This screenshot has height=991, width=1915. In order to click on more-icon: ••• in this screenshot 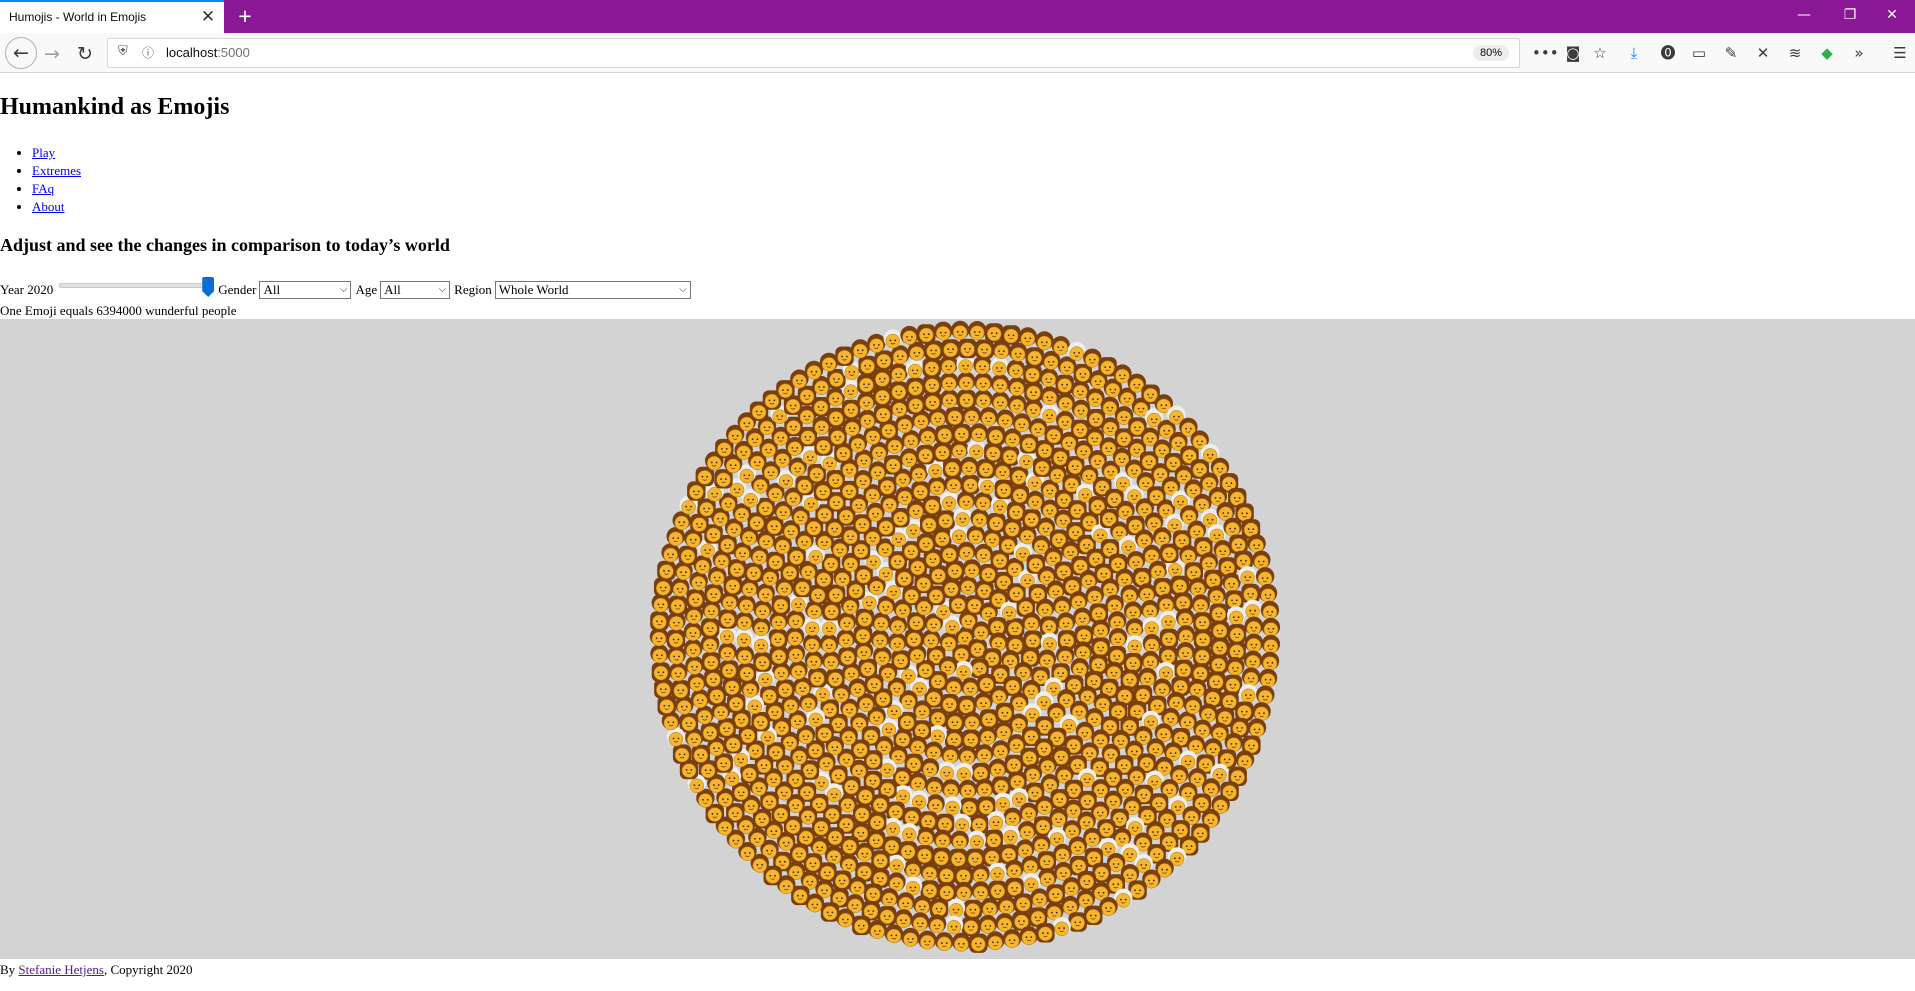, I will do `click(1545, 53)`.